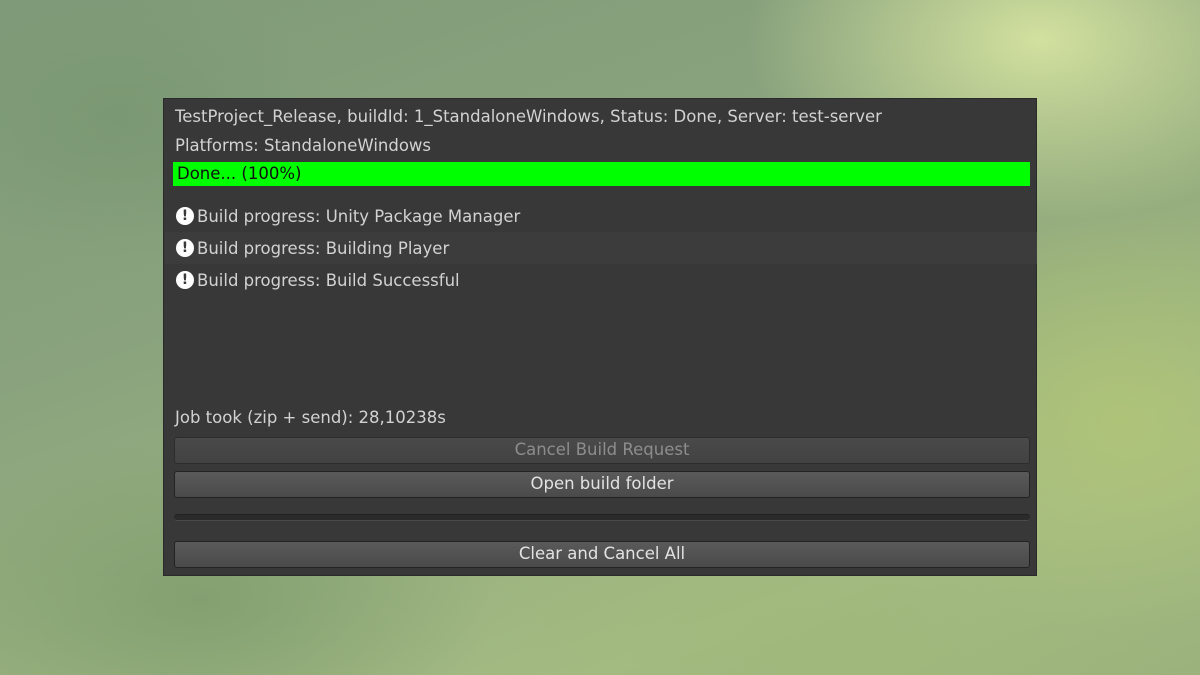 Image resolution: width=1200 pixels, height=675 pixels. Describe the element at coordinates (601, 216) in the screenshot. I see `log-item: ! Build progress: Unity Package Manager` at that location.